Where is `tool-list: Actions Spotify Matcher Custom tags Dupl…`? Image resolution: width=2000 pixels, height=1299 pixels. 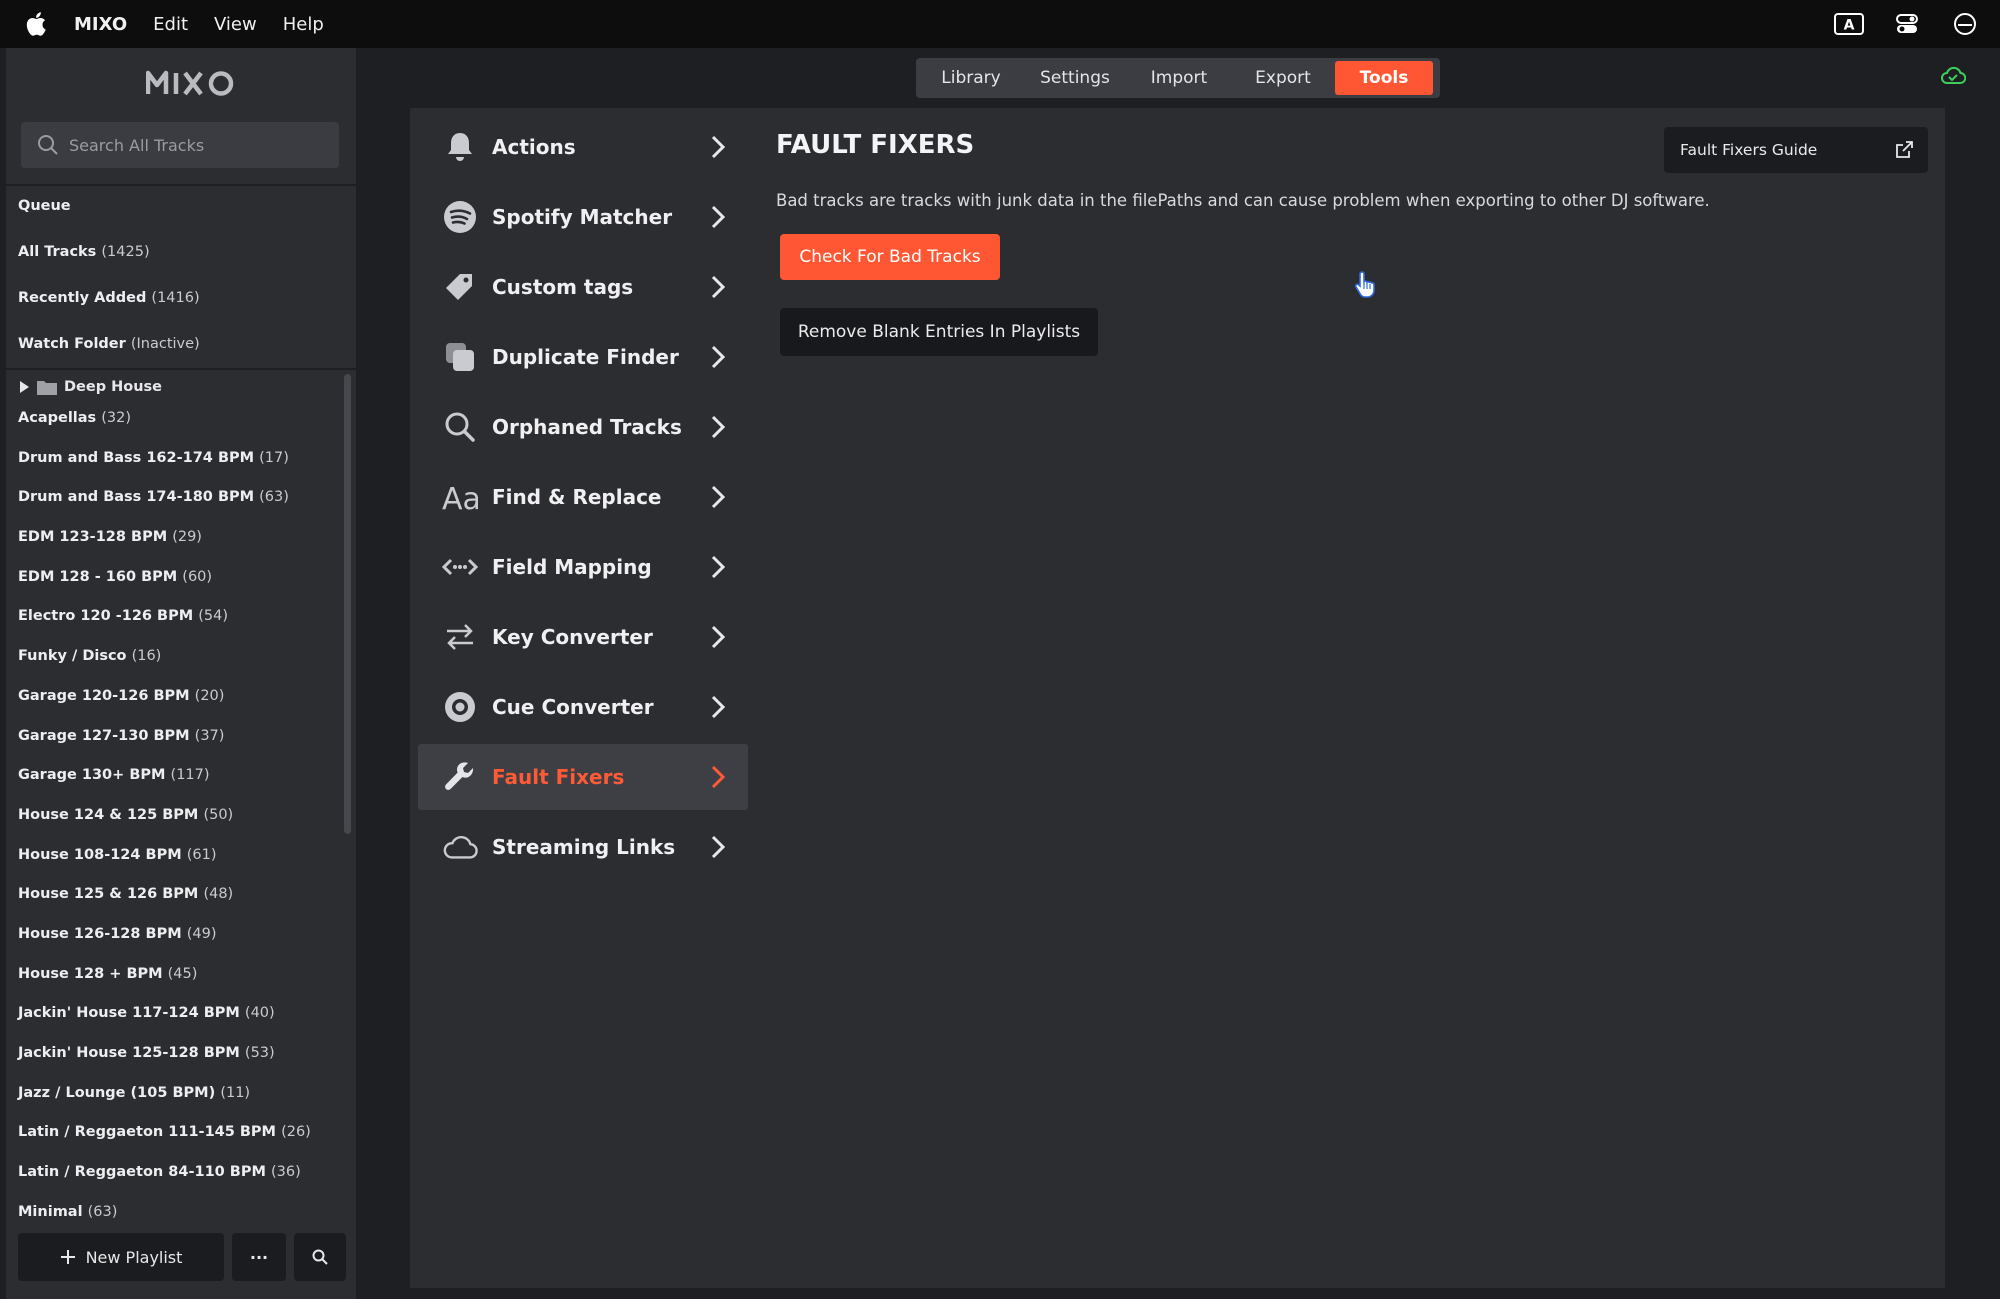
tool-list: Actions Spotify Matcher Custom tags Dupl… is located at coordinates (583, 499).